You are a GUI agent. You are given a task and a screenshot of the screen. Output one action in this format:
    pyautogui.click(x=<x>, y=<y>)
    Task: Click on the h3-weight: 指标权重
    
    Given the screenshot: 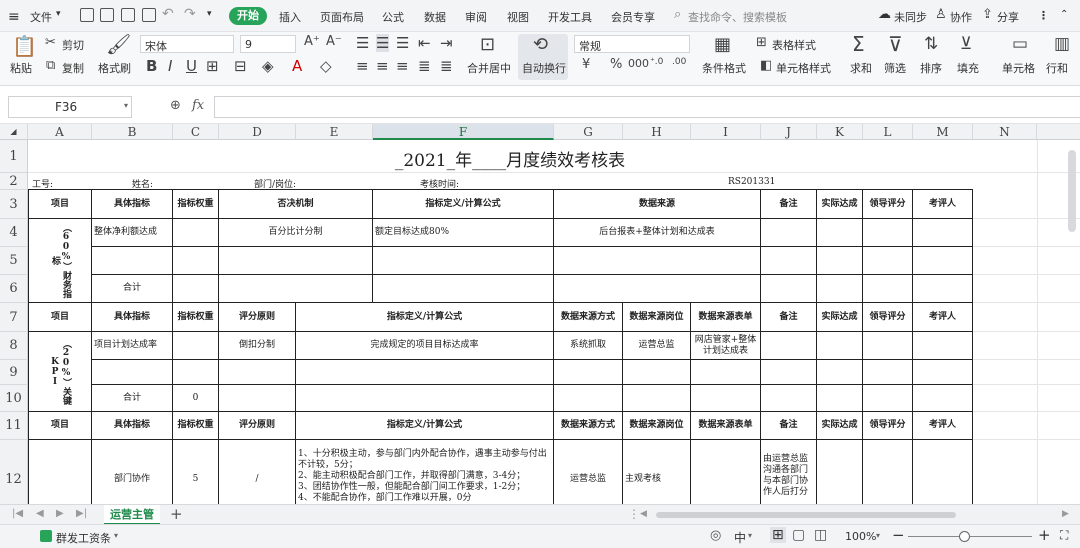 What is the action you would take?
    pyautogui.click(x=196, y=426)
    